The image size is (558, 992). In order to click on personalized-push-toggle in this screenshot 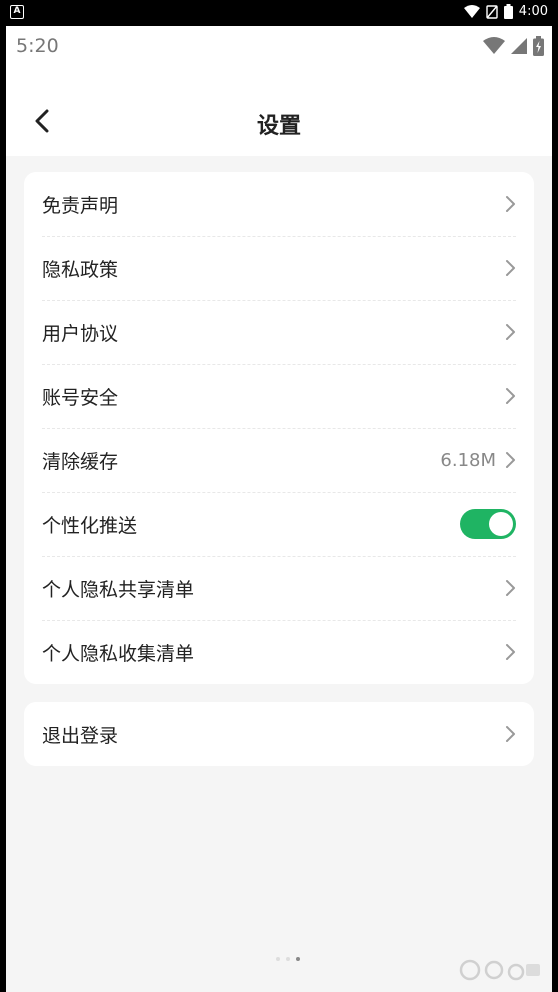, I will do `click(488, 524)`.